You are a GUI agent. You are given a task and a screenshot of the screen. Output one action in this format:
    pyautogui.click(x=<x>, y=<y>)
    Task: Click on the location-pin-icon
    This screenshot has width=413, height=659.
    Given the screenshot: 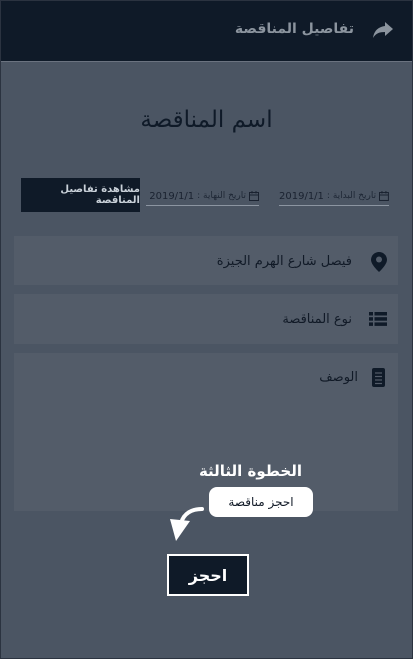 What is the action you would take?
    pyautogui.click(x=379, y=262)
    